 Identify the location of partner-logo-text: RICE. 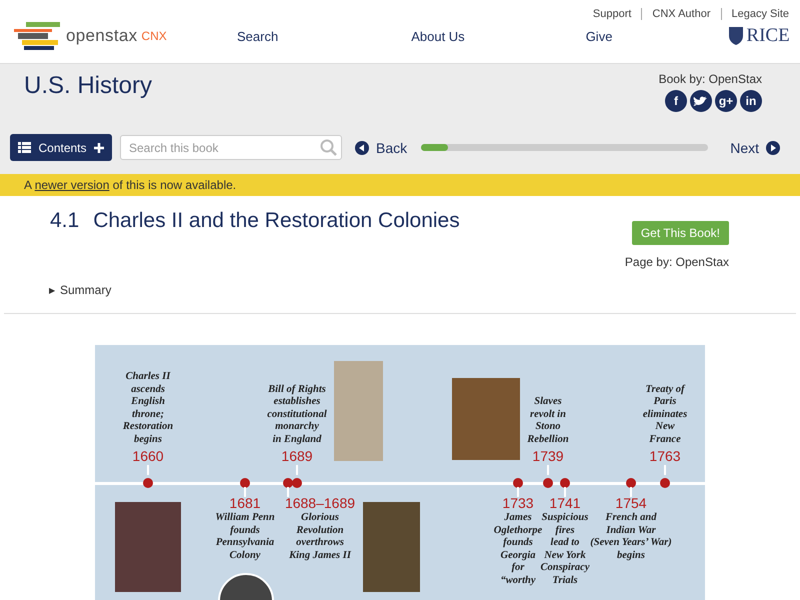
(768, 36).